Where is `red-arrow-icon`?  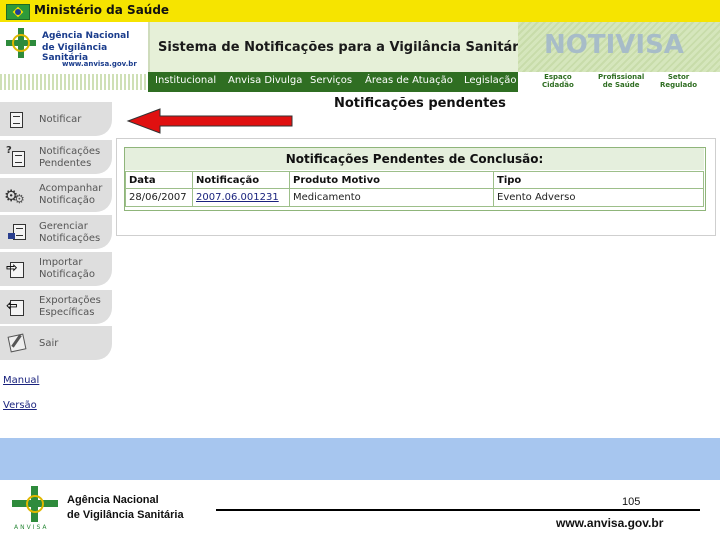 red-arrow-icon is located at coordinates (209, 121).